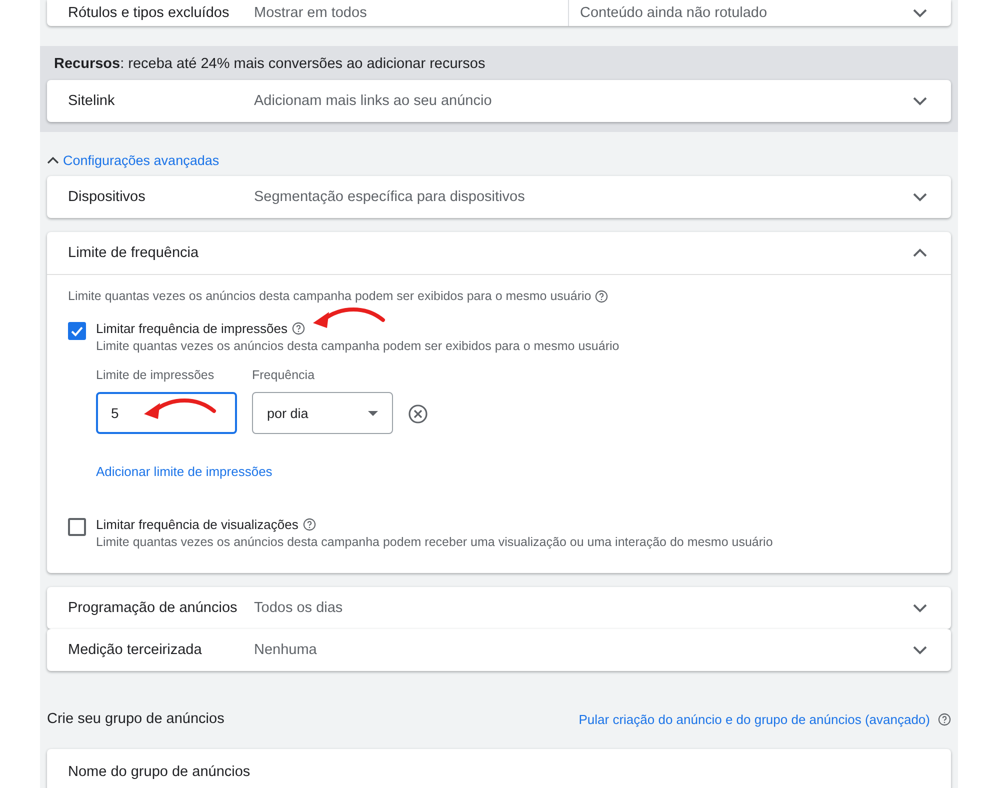 Image resolution: width=1000 pixels, height=788 pixels. Describe the element at coordinates (754, 719) in the screenshot. I see `skip-link: Pular criação do anúncio e do grupo de anúncios (avançado)` at that location.